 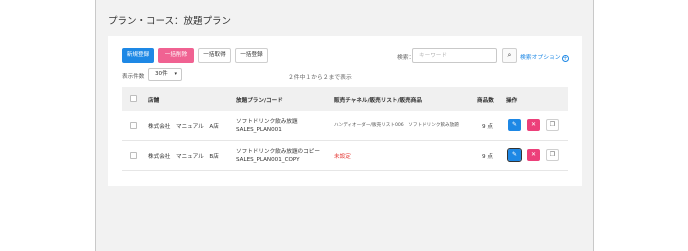 I want to click on channel-text: 未設定, so click(x=342, y=157).